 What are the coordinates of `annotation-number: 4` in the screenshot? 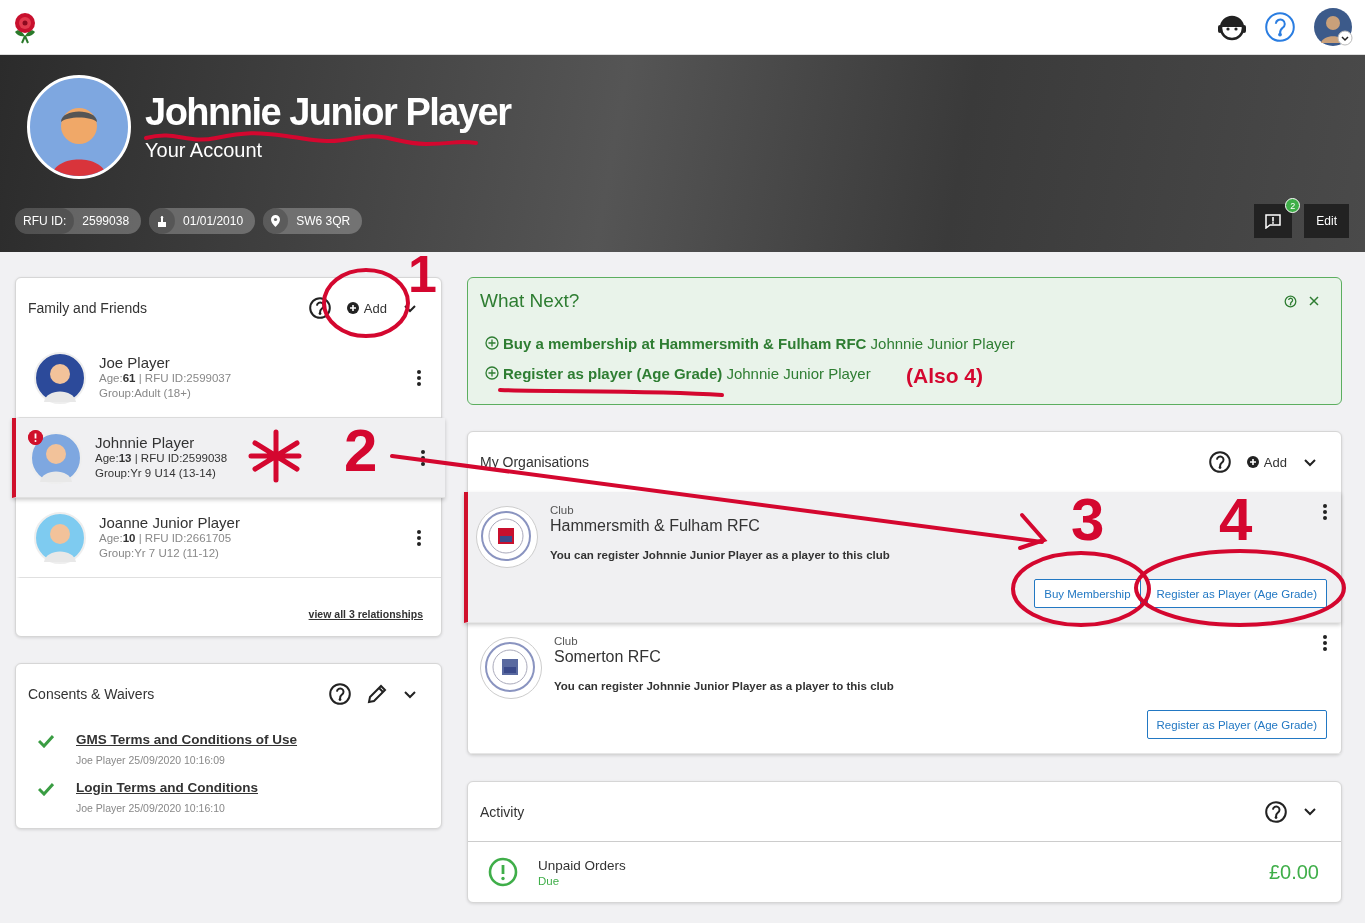 It's located at (1236, 520).